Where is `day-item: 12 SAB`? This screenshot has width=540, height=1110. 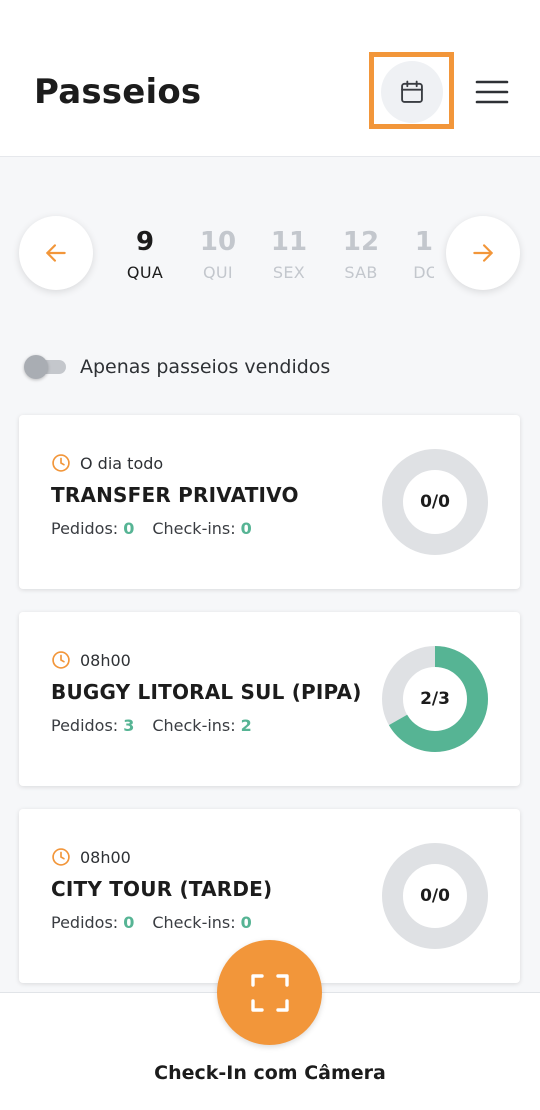 day-item: 12 SAB is located at coordinates (361, 254).